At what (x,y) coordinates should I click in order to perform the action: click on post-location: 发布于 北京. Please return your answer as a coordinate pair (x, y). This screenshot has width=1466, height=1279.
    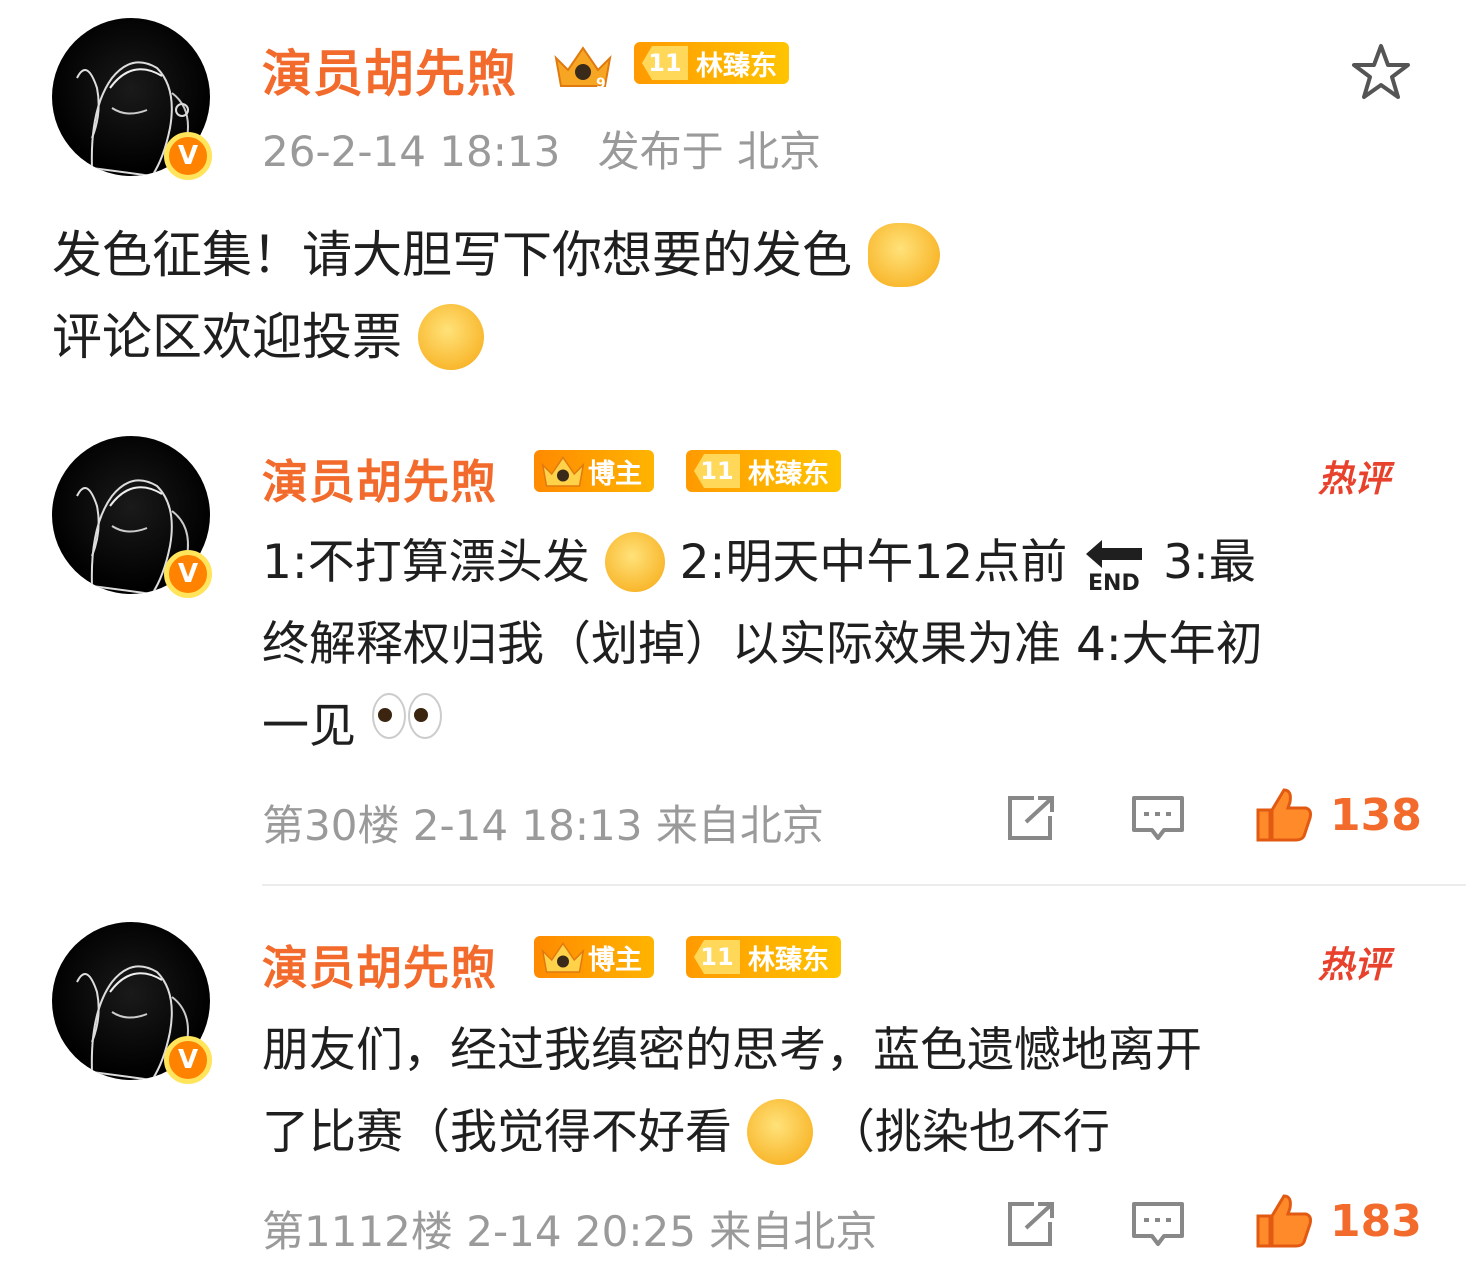
    Looking at the image, I should click on (709, 151).